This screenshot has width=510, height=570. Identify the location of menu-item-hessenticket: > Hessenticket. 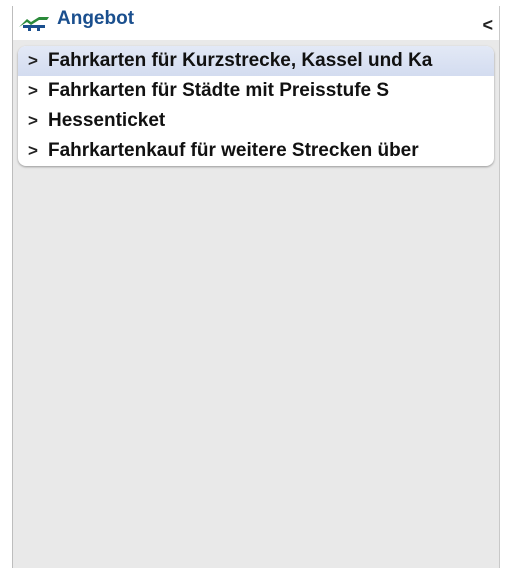
(256, 121).